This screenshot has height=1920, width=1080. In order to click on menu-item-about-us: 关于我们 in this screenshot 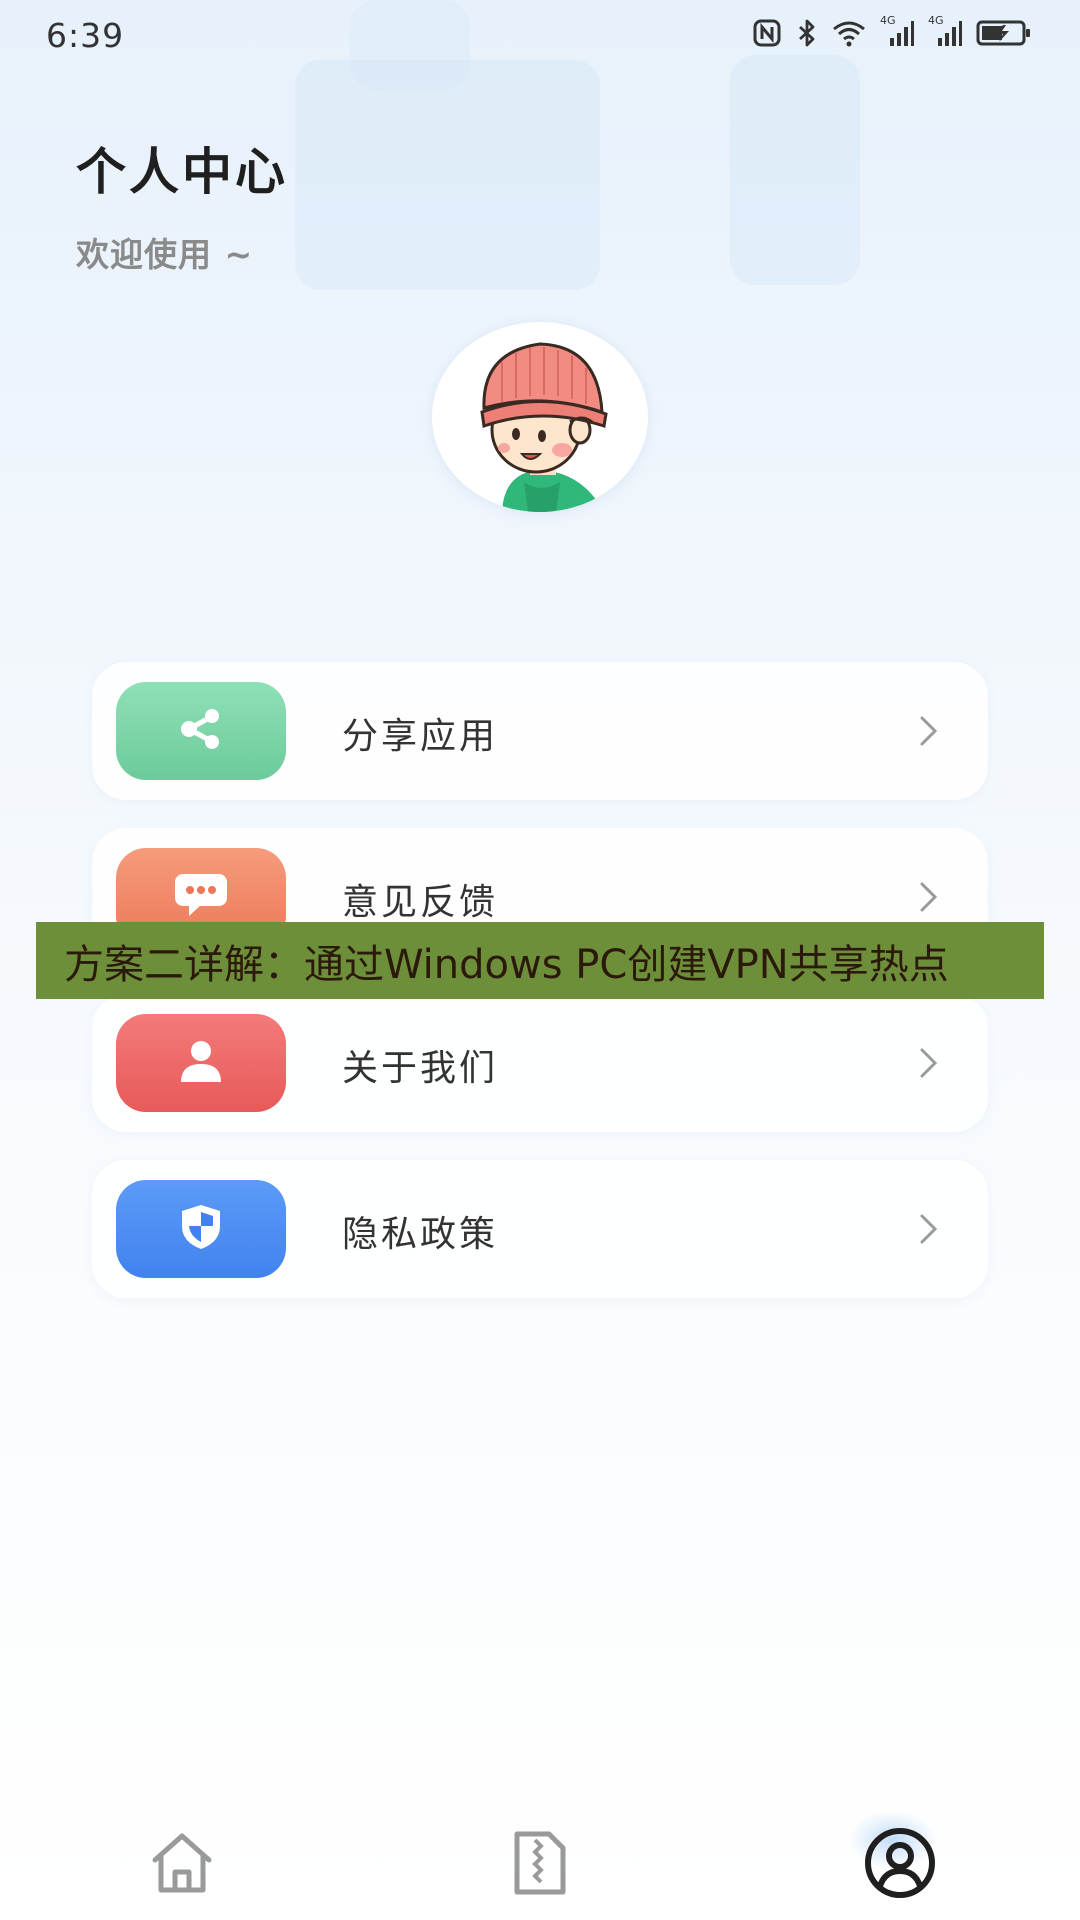, I will do `click(540, 1063)`.